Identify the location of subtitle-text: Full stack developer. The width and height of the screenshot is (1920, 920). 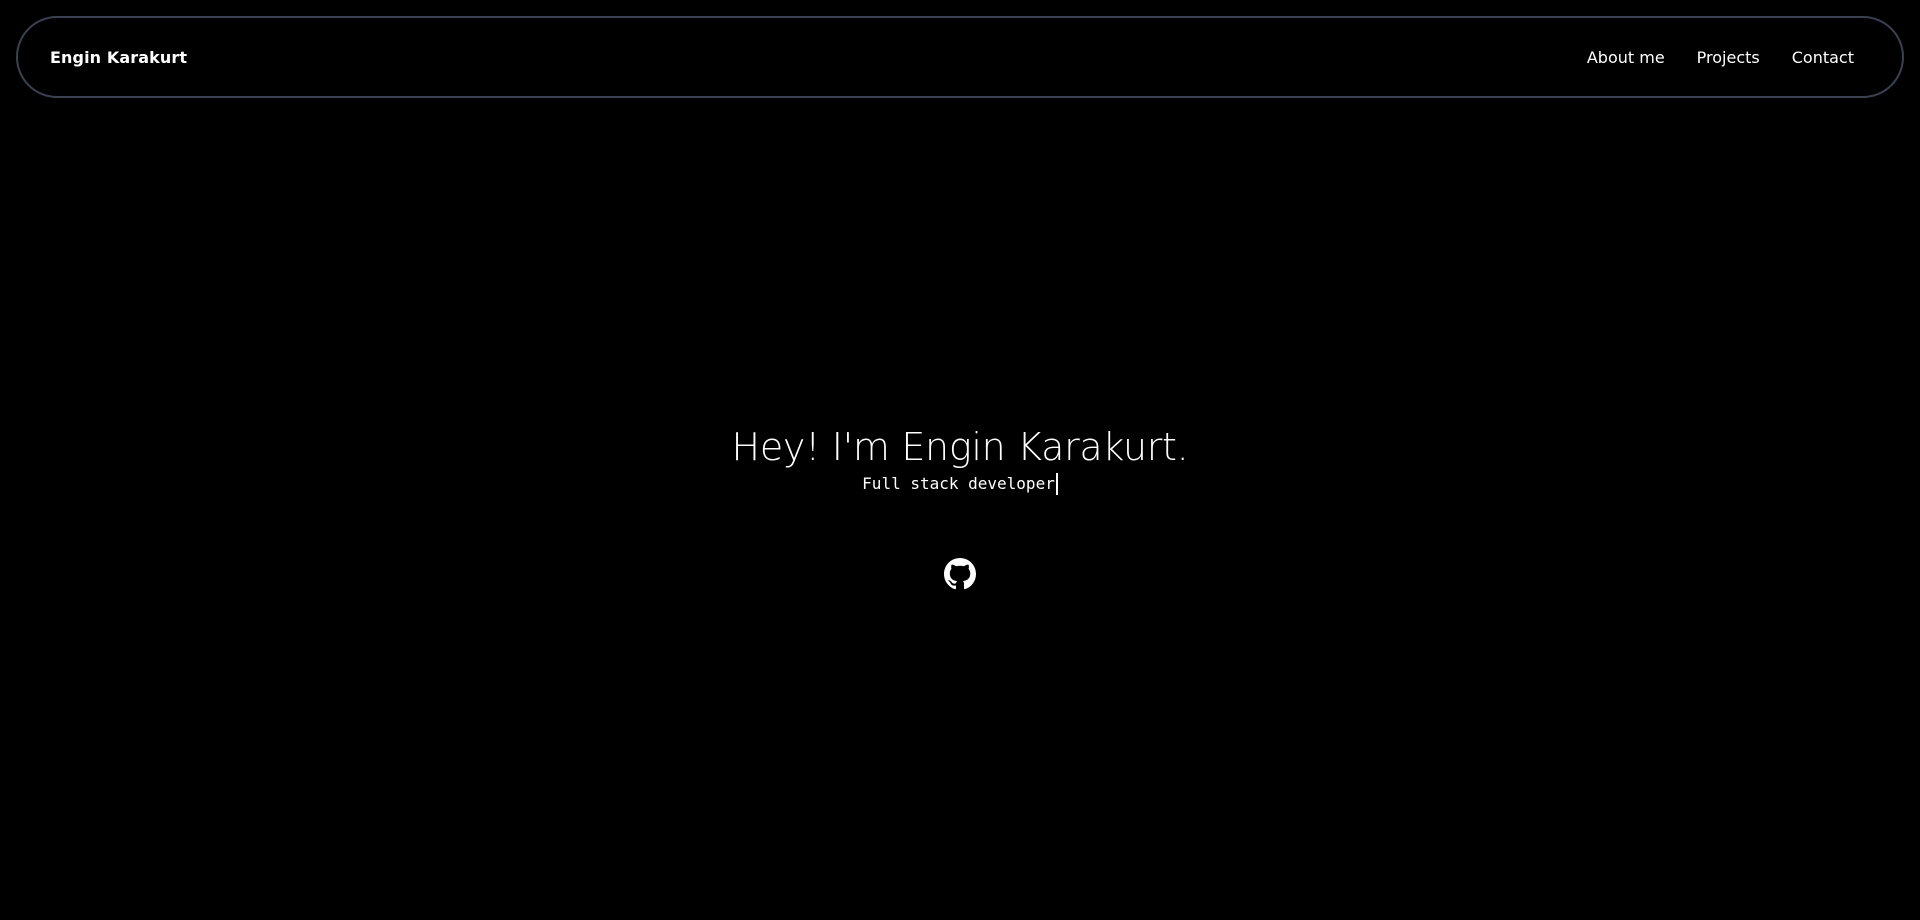
(958, 483).